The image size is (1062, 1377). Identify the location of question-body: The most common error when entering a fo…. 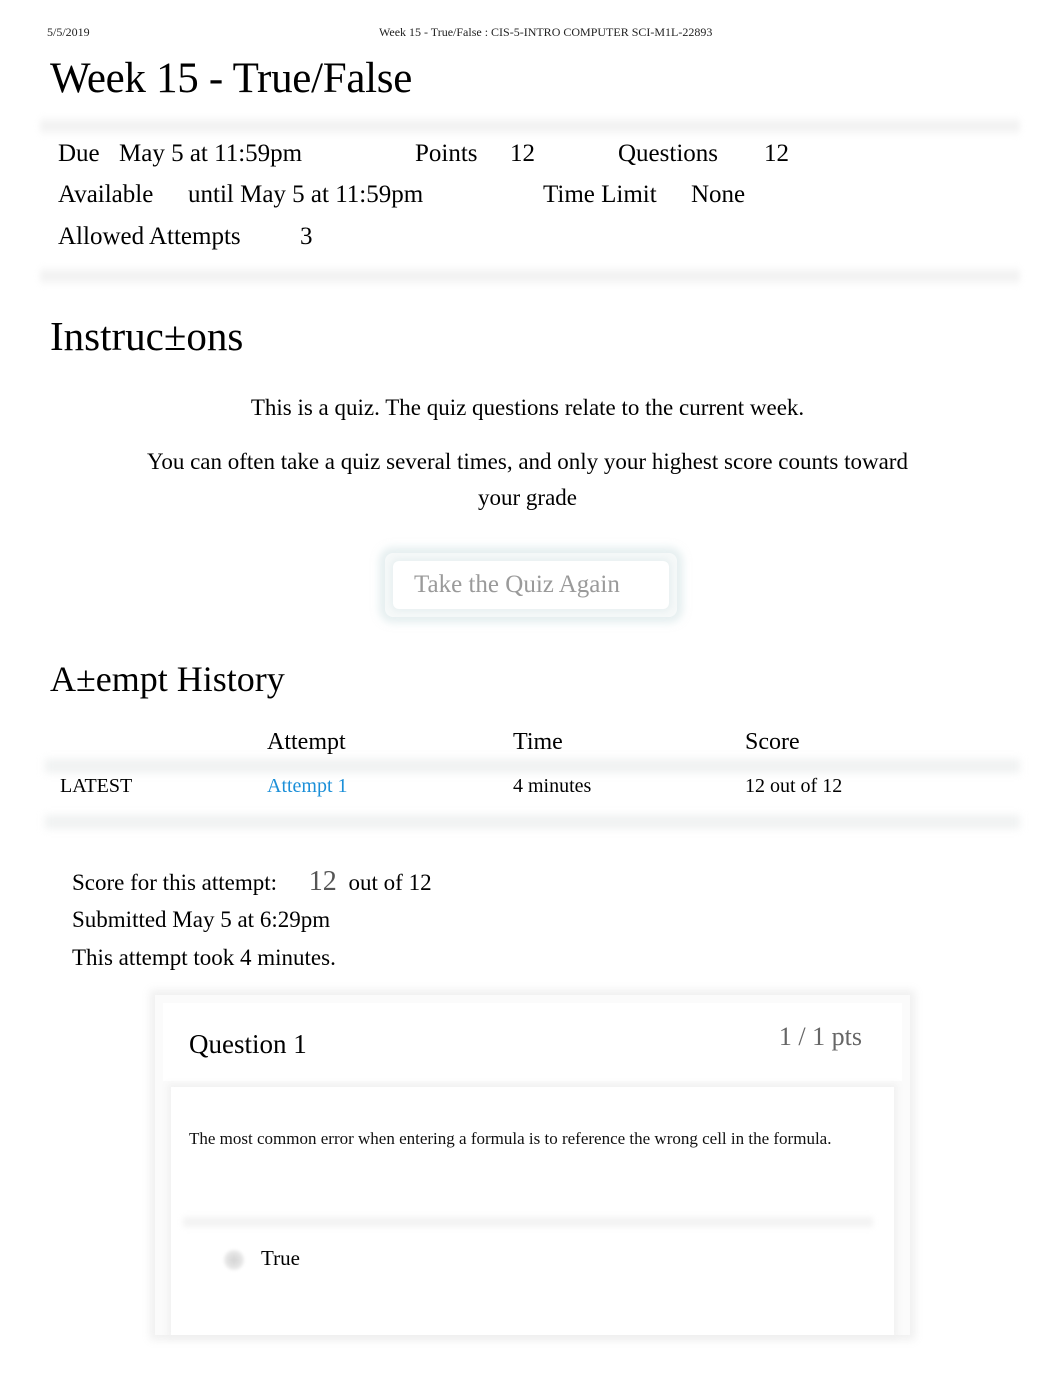
(532, 1211).